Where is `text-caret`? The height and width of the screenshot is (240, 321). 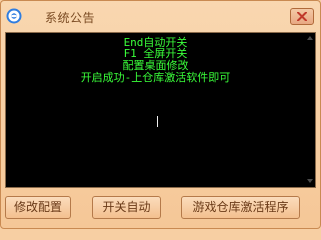
text-caret is located at coordinates (157, 121).